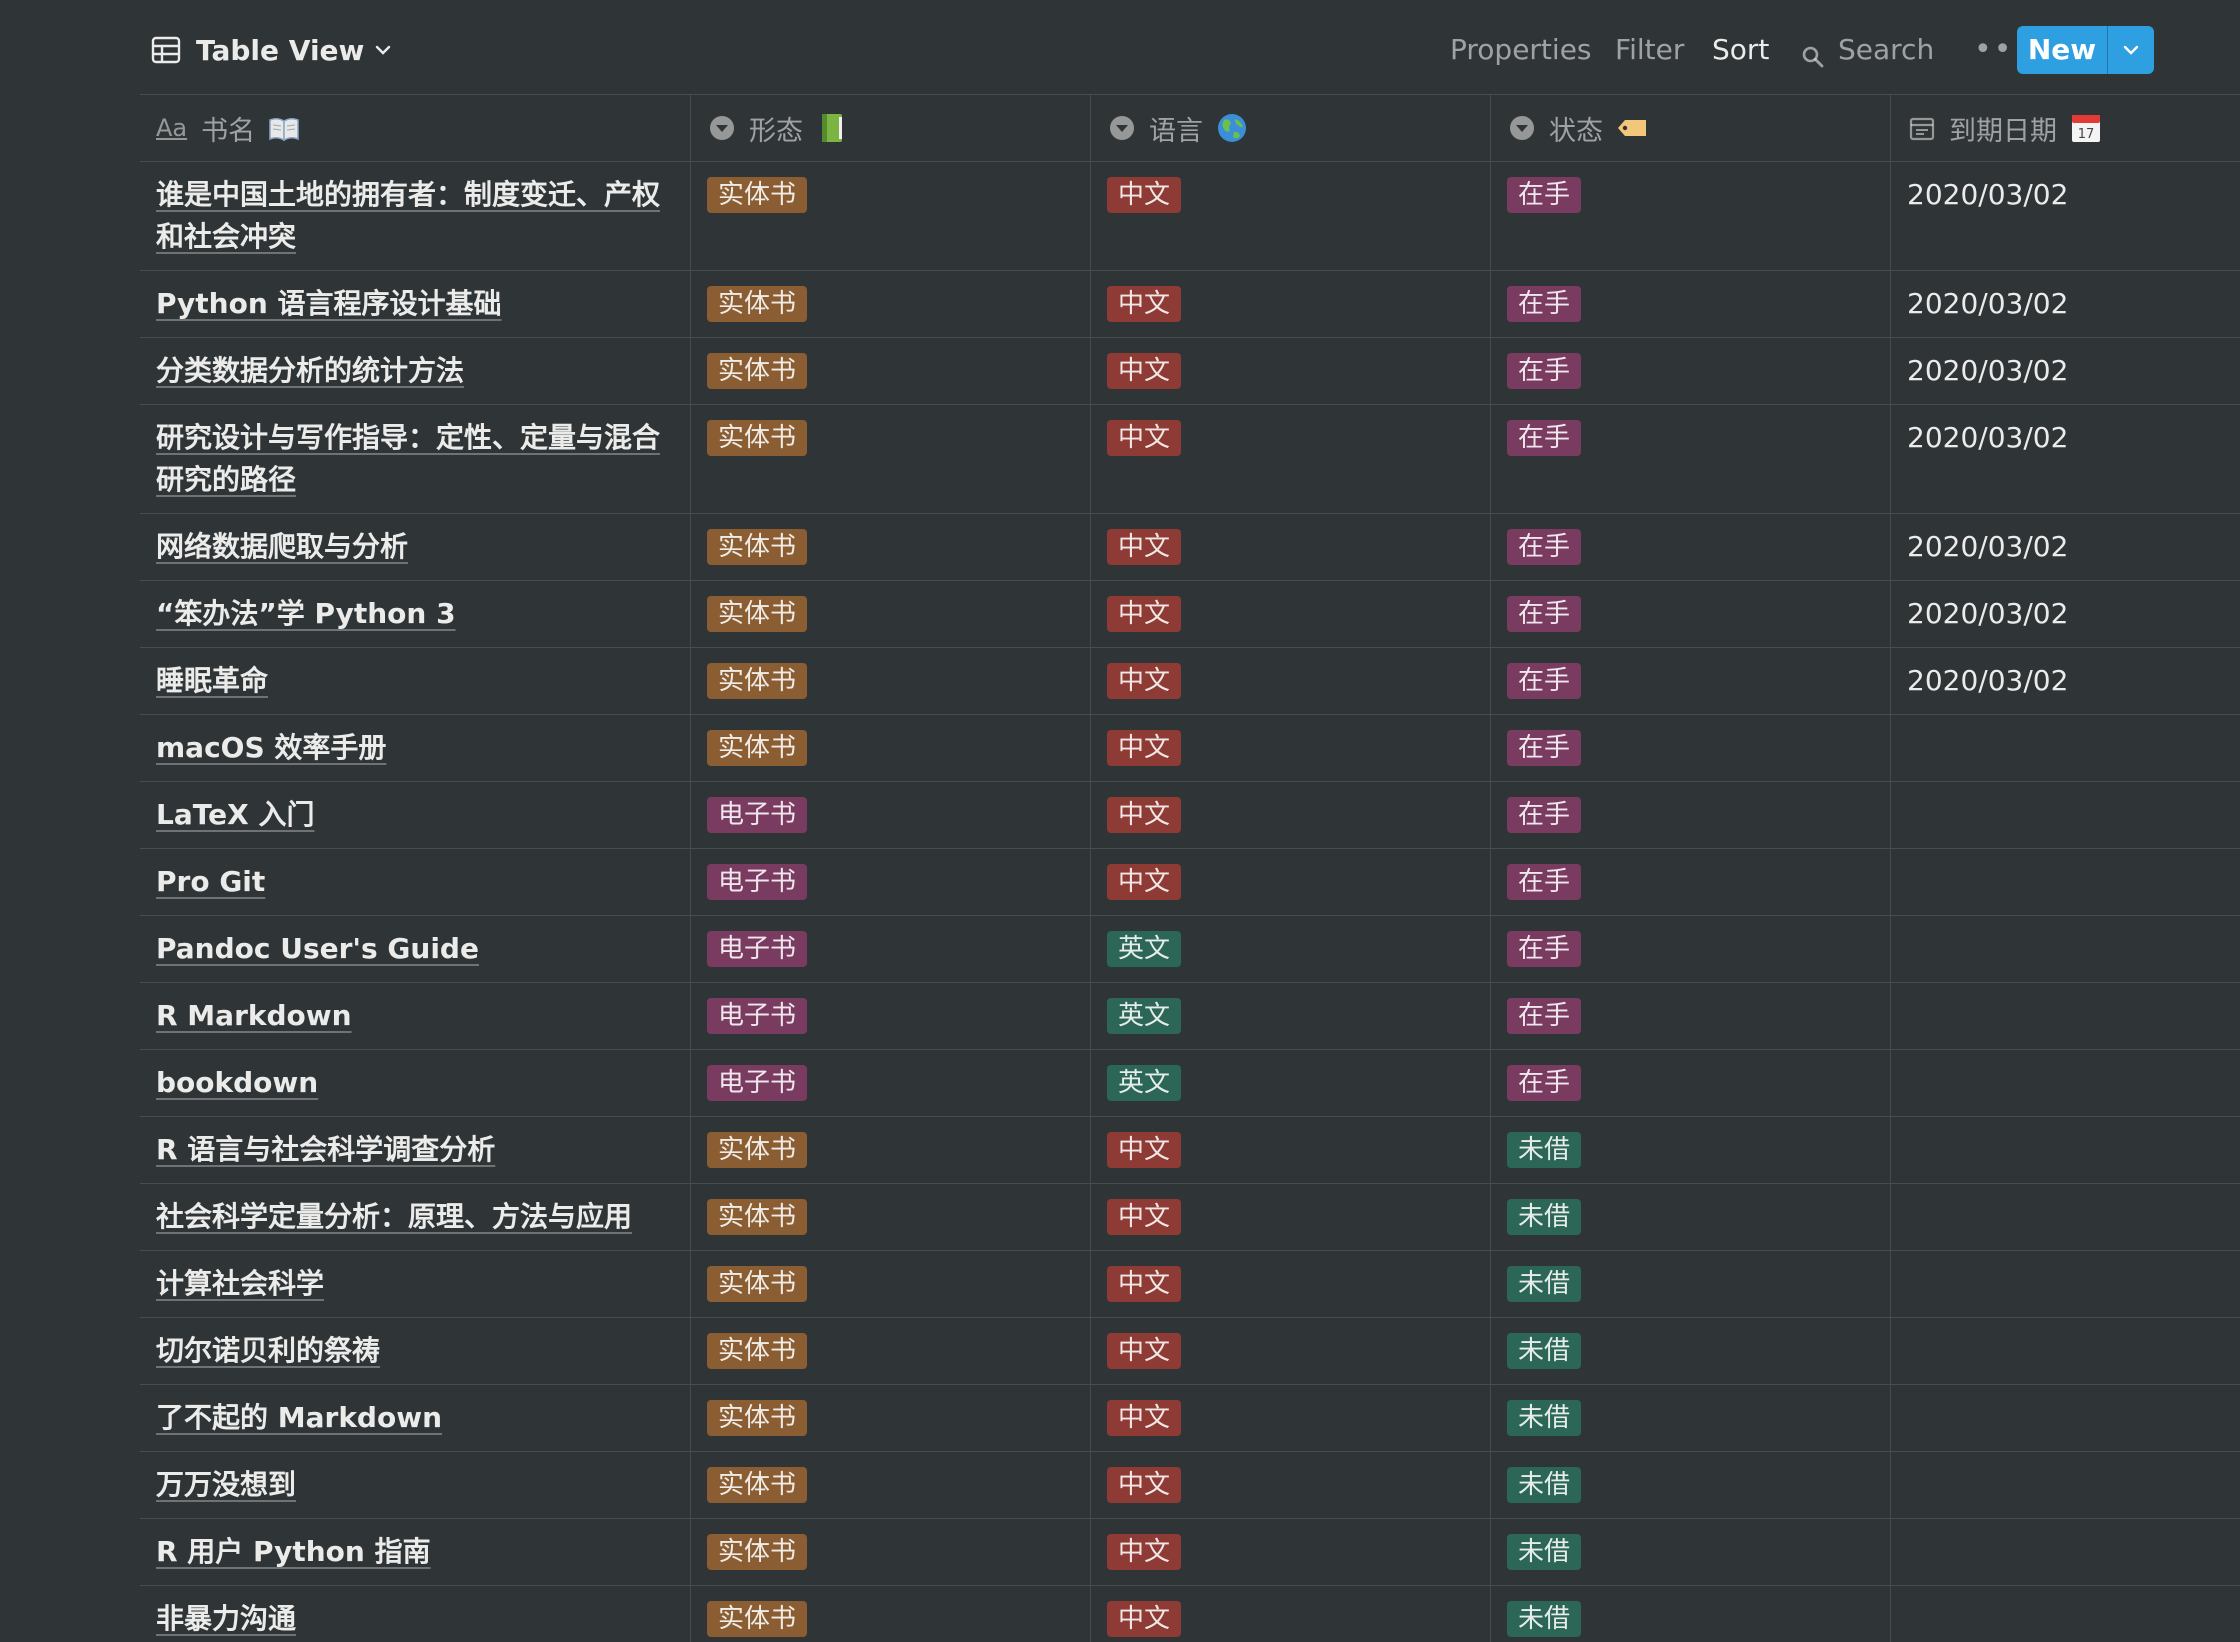 This screenshot has height=1642, width=2240. What do you see at coordinates (415, 459) in the screenshot?
I see `cell-book-name: 研究设计与写作指导：定性、定量与混合研究的路径` at bounding box center [415, 459].